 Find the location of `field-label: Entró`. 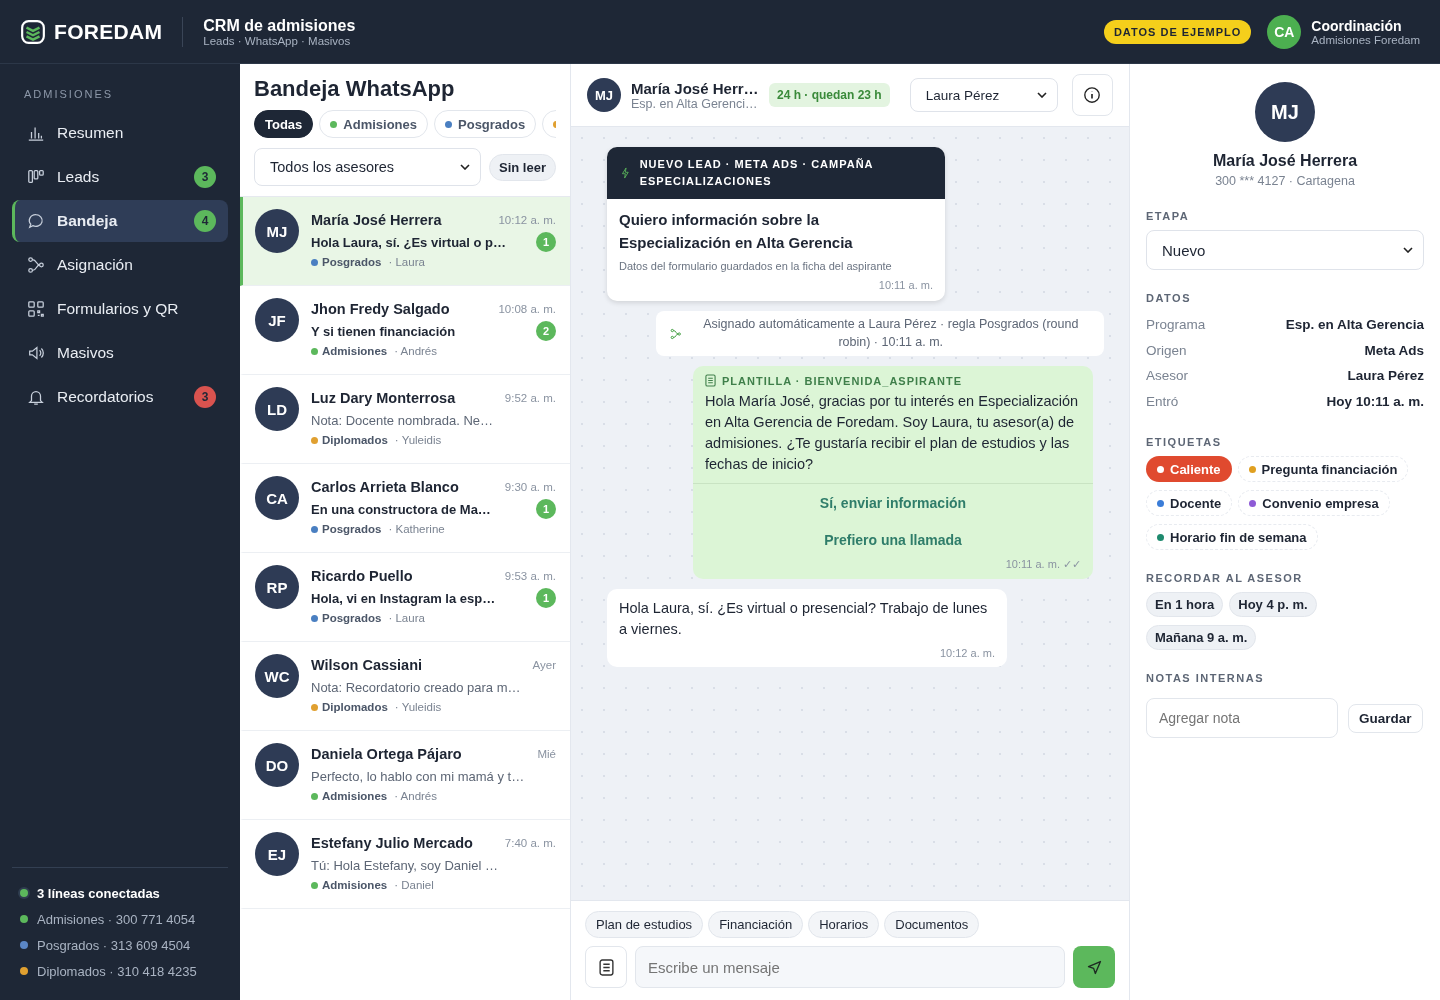

field-label: Entró is located at coordinates (1162, 401).